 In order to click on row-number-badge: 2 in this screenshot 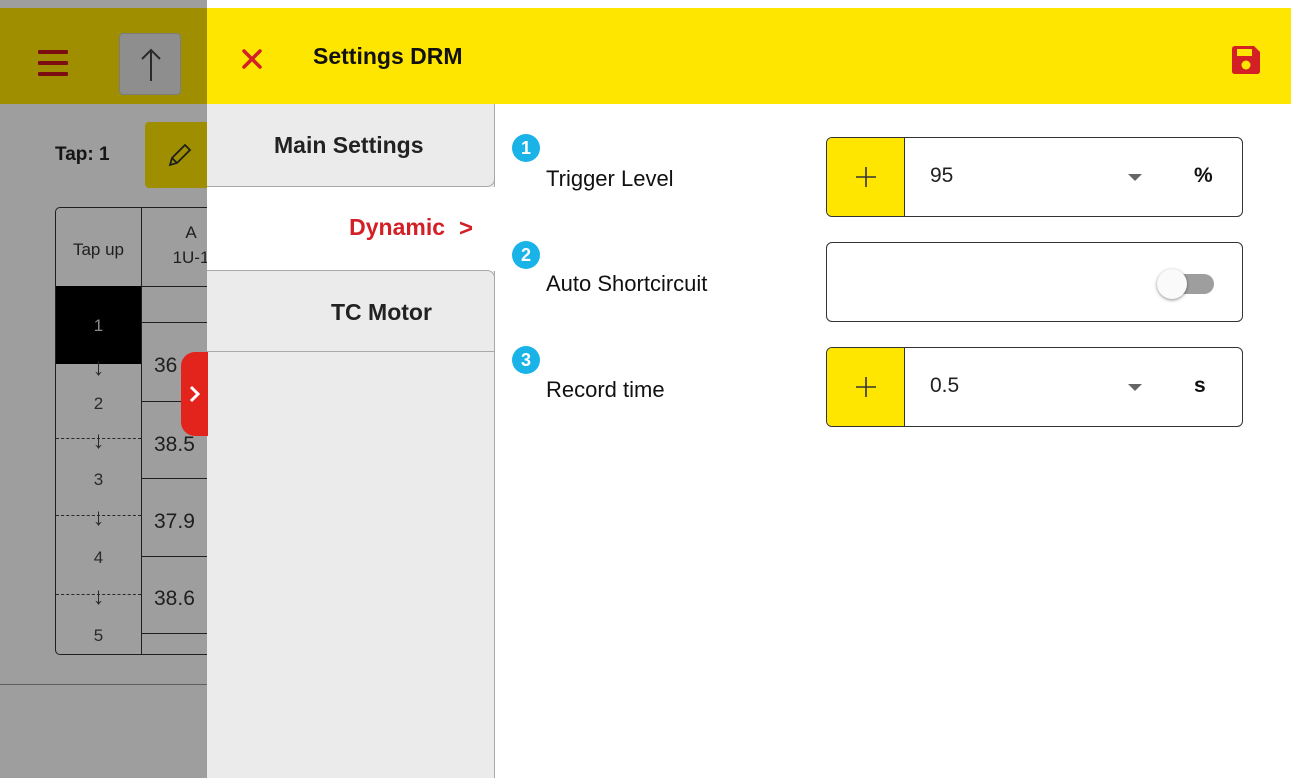, I will do `click(526, 255)`.